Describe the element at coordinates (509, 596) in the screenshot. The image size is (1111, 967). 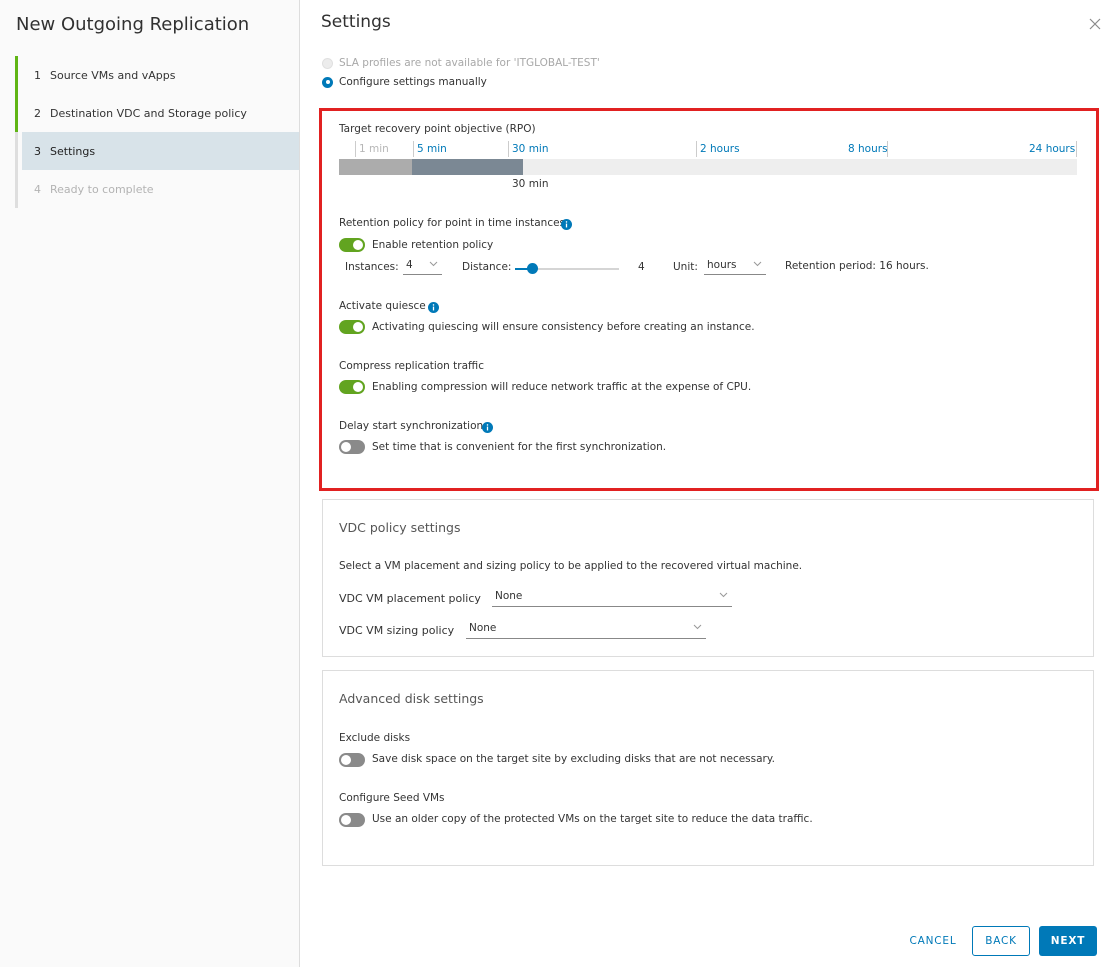
I see `placement-policy-value: None` at that location.